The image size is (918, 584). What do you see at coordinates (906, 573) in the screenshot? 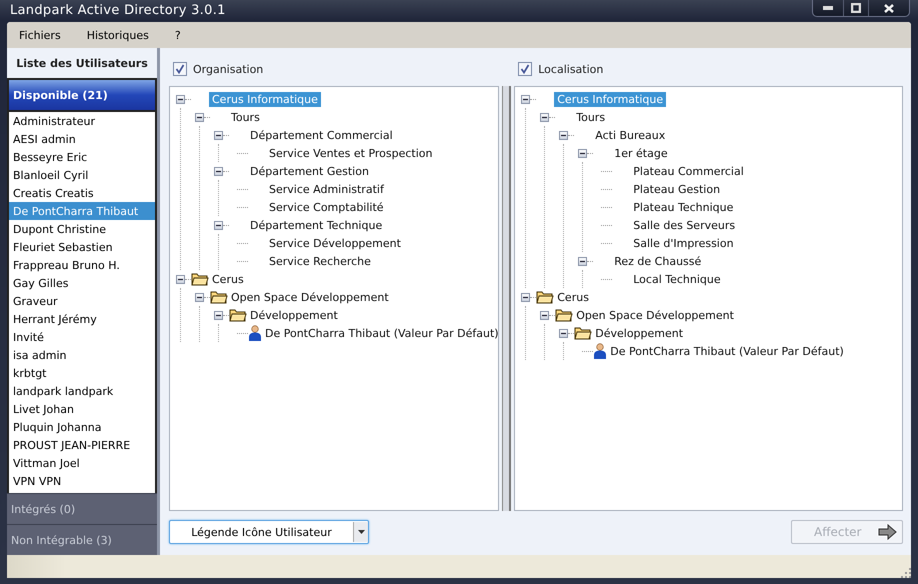
I see `resize-grip-icon` at bounding box center [906, 573].